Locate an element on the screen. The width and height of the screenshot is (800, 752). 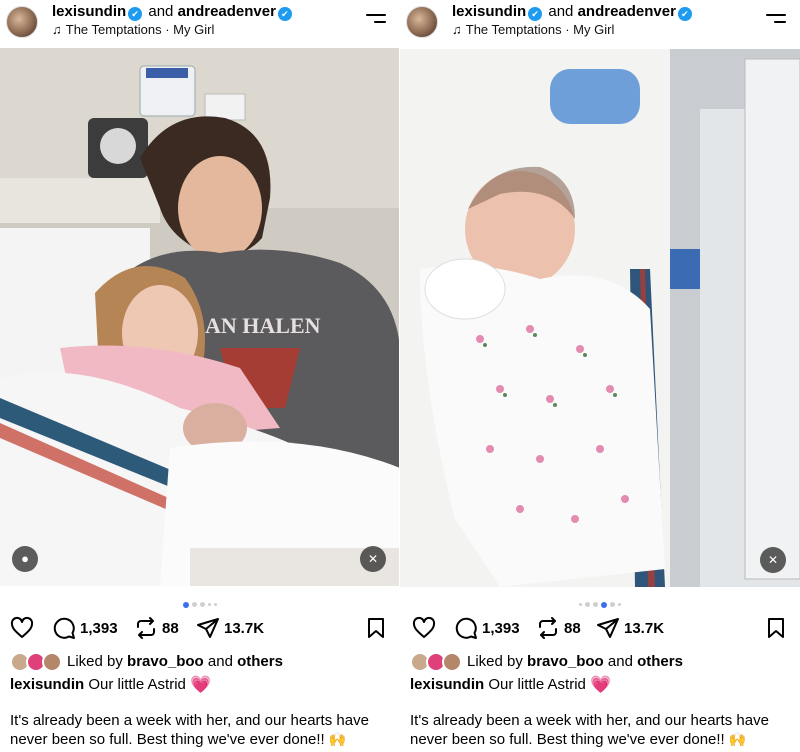
svg-text: AN HALEN is located at coordinates (263, 325).